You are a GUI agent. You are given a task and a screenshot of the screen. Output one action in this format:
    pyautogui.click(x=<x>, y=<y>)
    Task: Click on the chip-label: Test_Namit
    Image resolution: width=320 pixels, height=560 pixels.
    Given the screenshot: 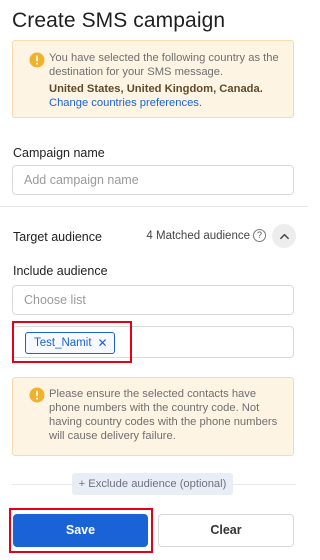 What is the action you would take?
    pyautogui.click(x=63, y=343)
    